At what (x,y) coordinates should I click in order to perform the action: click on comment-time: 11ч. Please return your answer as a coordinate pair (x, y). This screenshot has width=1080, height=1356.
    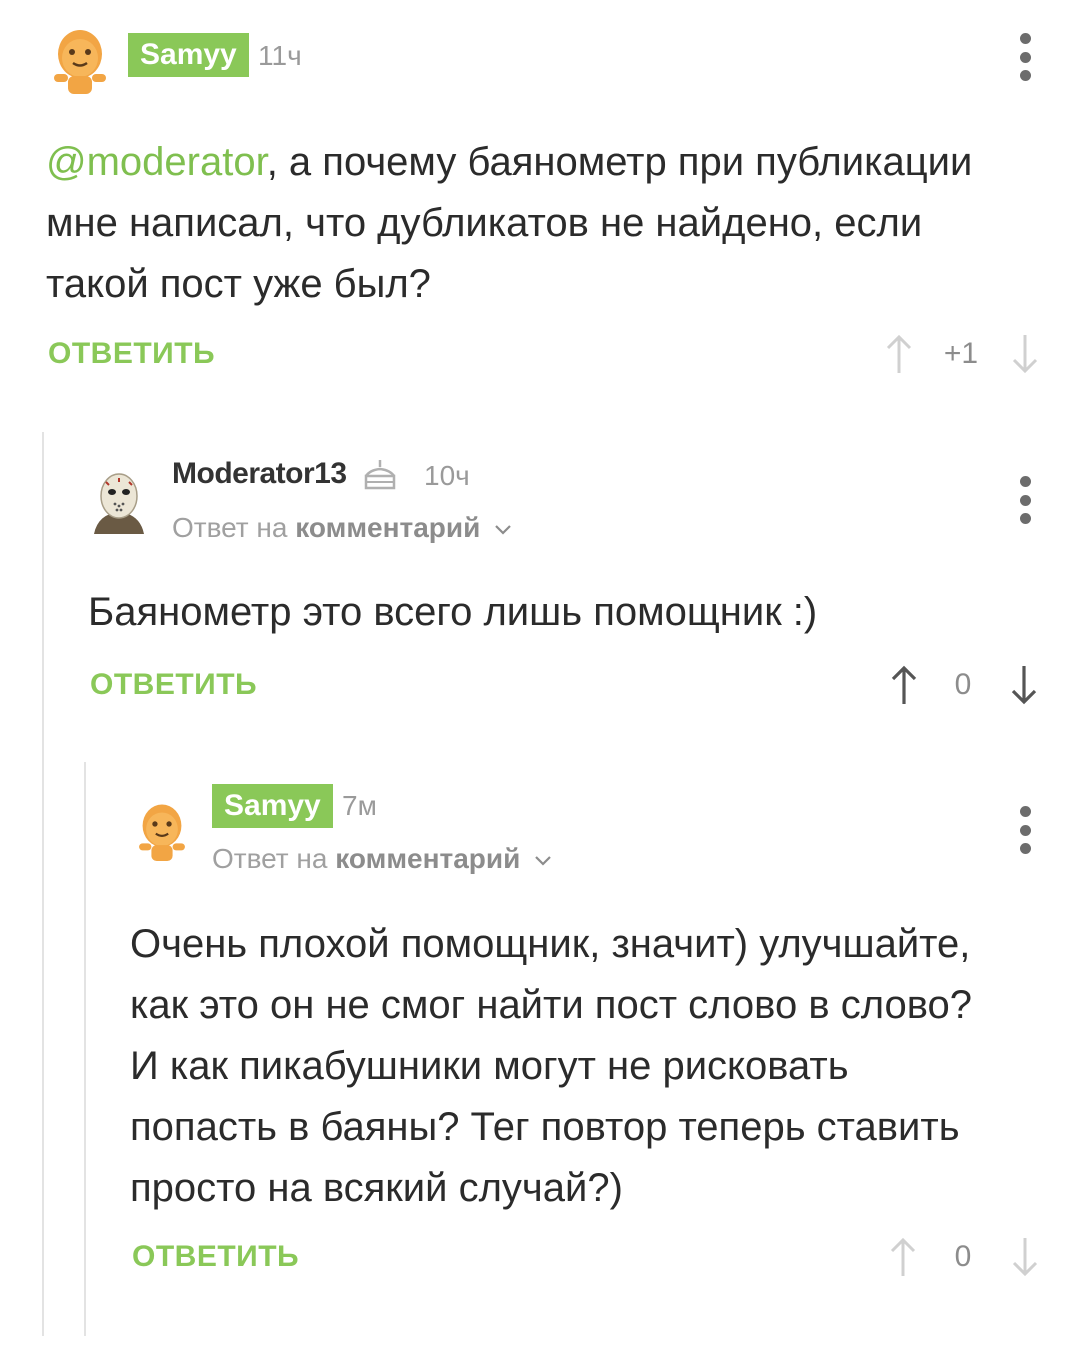
    Looking at the image, I should click on (280, 55).